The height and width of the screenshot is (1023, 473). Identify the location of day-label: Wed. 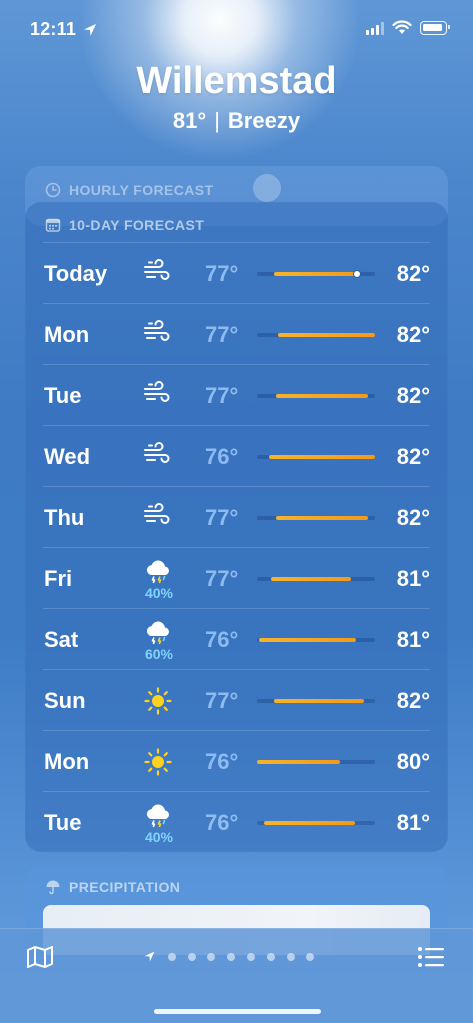
(67, 456).